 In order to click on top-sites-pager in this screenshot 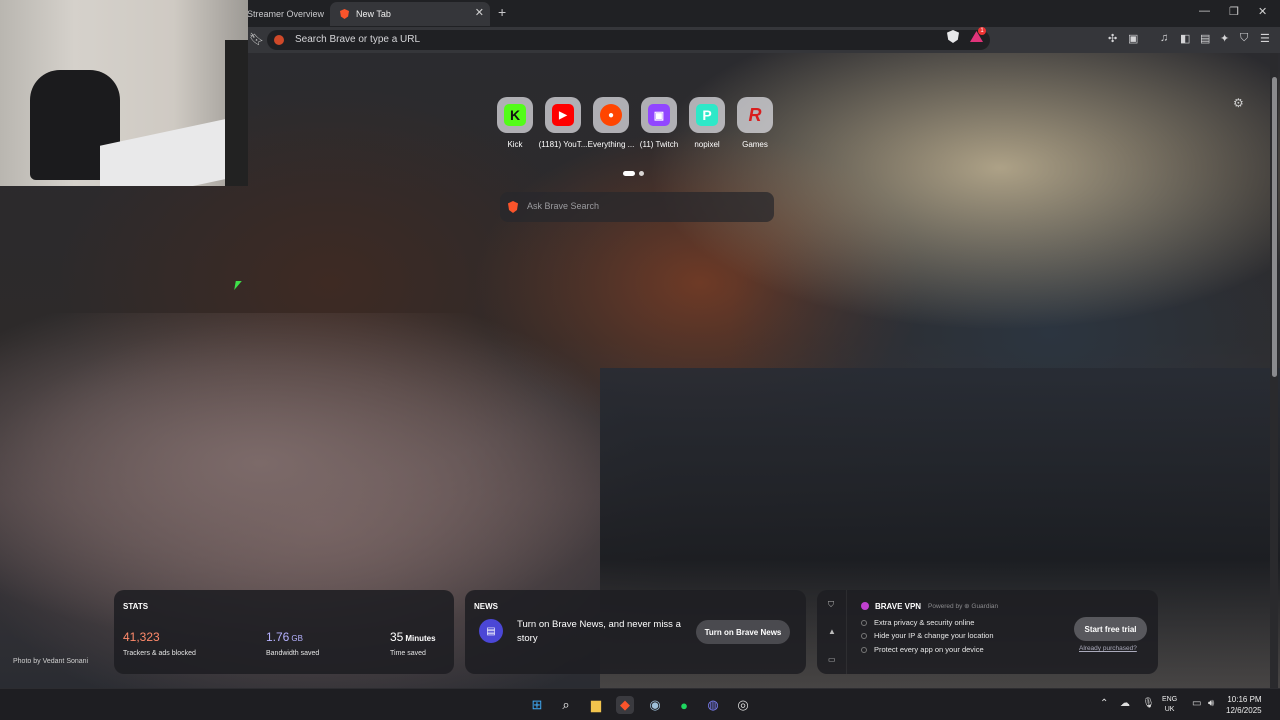, I will do `click(635, 172)`.